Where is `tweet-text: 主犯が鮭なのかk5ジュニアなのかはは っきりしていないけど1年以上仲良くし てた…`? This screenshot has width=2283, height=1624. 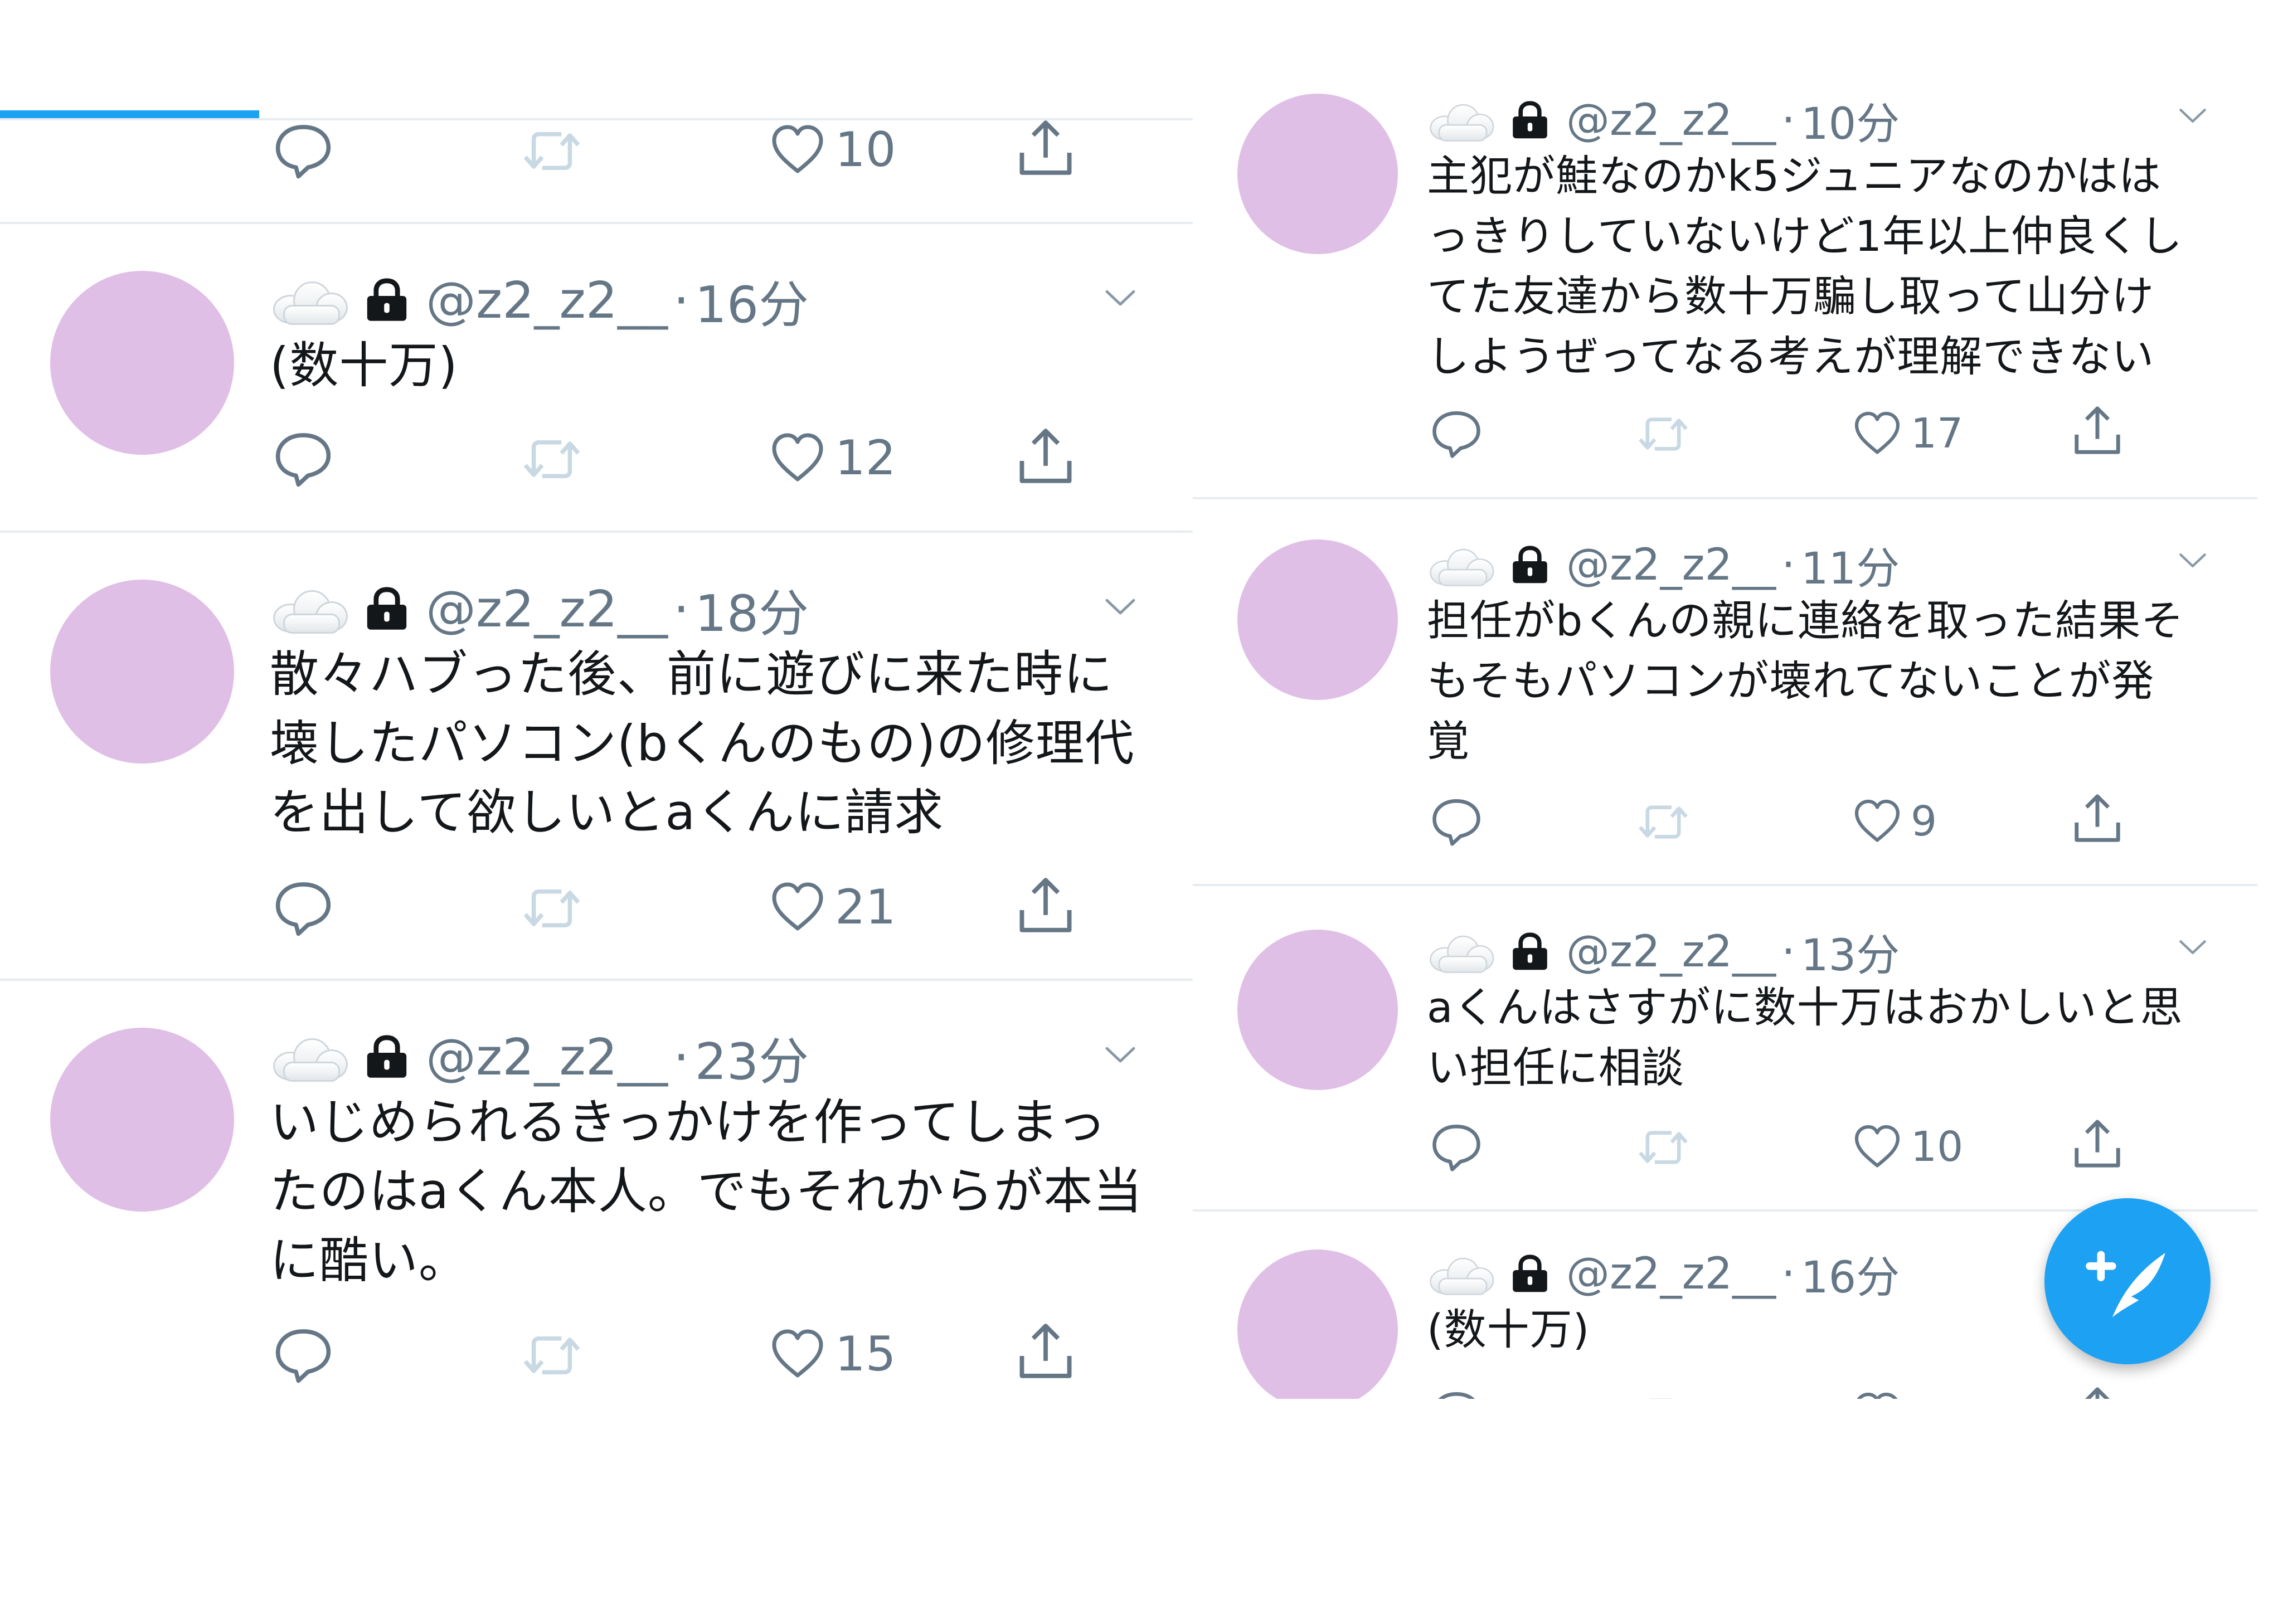
tweet-text: 主犯が鮭なのかk5ジュニアなのかはは っきりしていないけど1年以上仲良くし てた… is located at coordinates (1805, 266).